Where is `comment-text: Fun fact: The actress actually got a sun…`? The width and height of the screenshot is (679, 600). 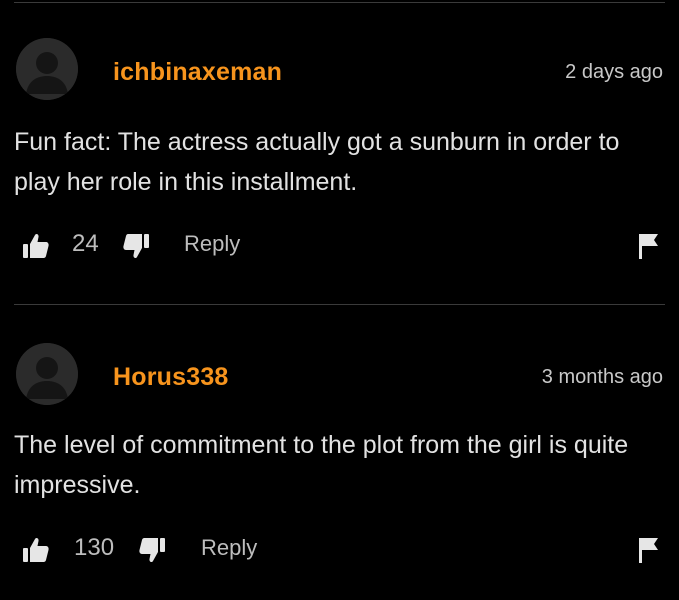 comment-text: Fun fact: The actress actually got a sun… is located at coordinates (317, 162).